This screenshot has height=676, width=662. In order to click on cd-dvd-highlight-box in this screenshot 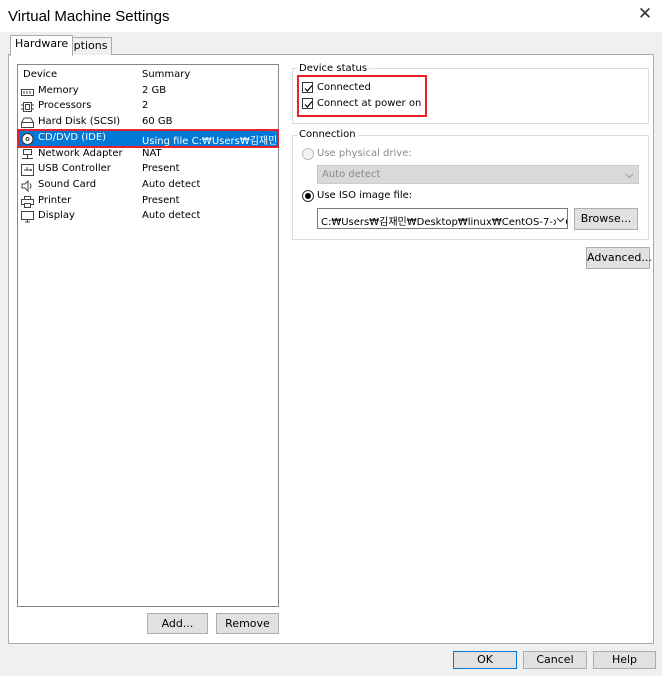, I will do `click(148, 138)`.